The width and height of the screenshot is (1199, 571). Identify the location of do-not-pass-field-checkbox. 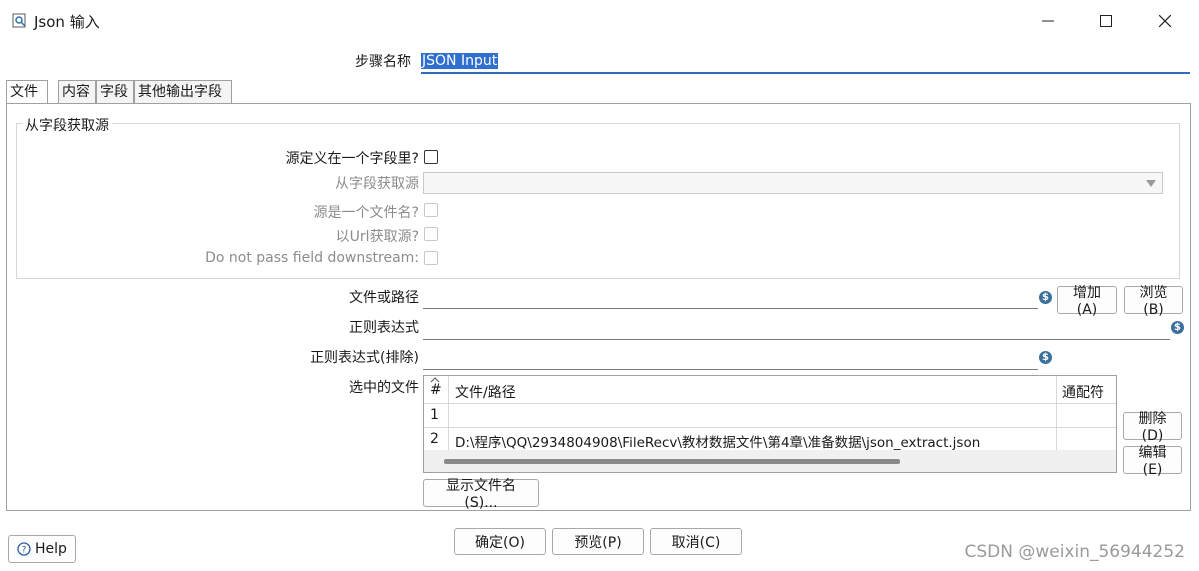
(431, 258).